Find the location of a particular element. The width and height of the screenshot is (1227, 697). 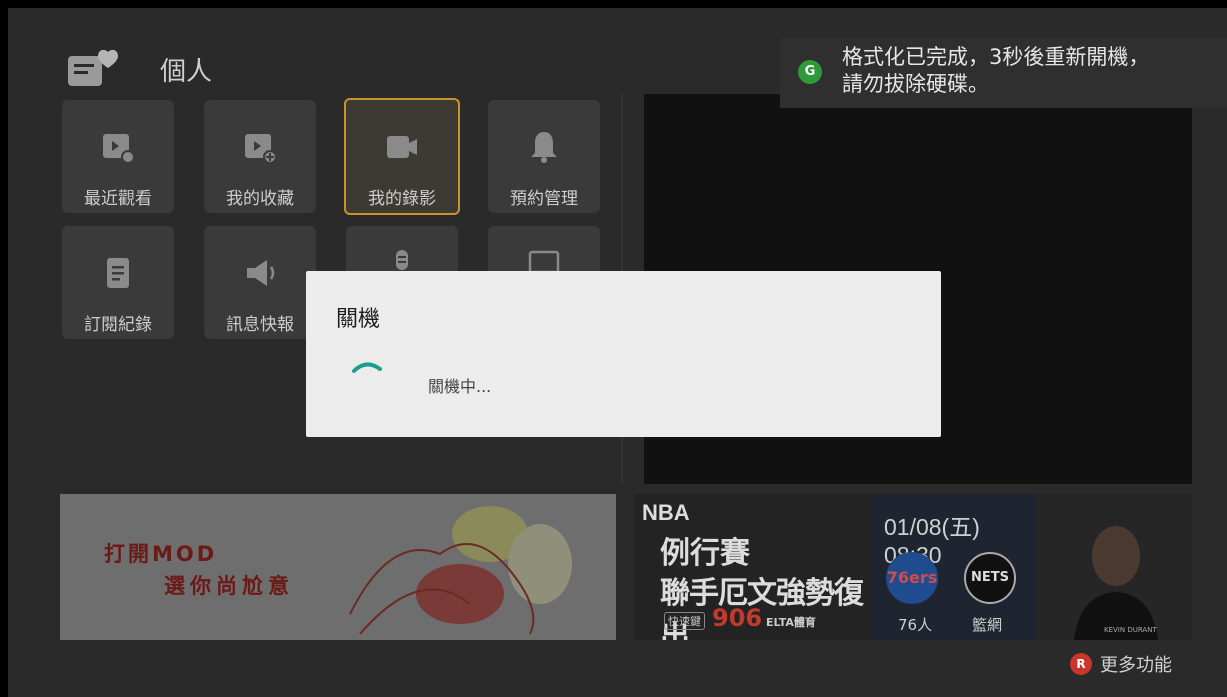

personal-icon is located at coordinates (95, 69).